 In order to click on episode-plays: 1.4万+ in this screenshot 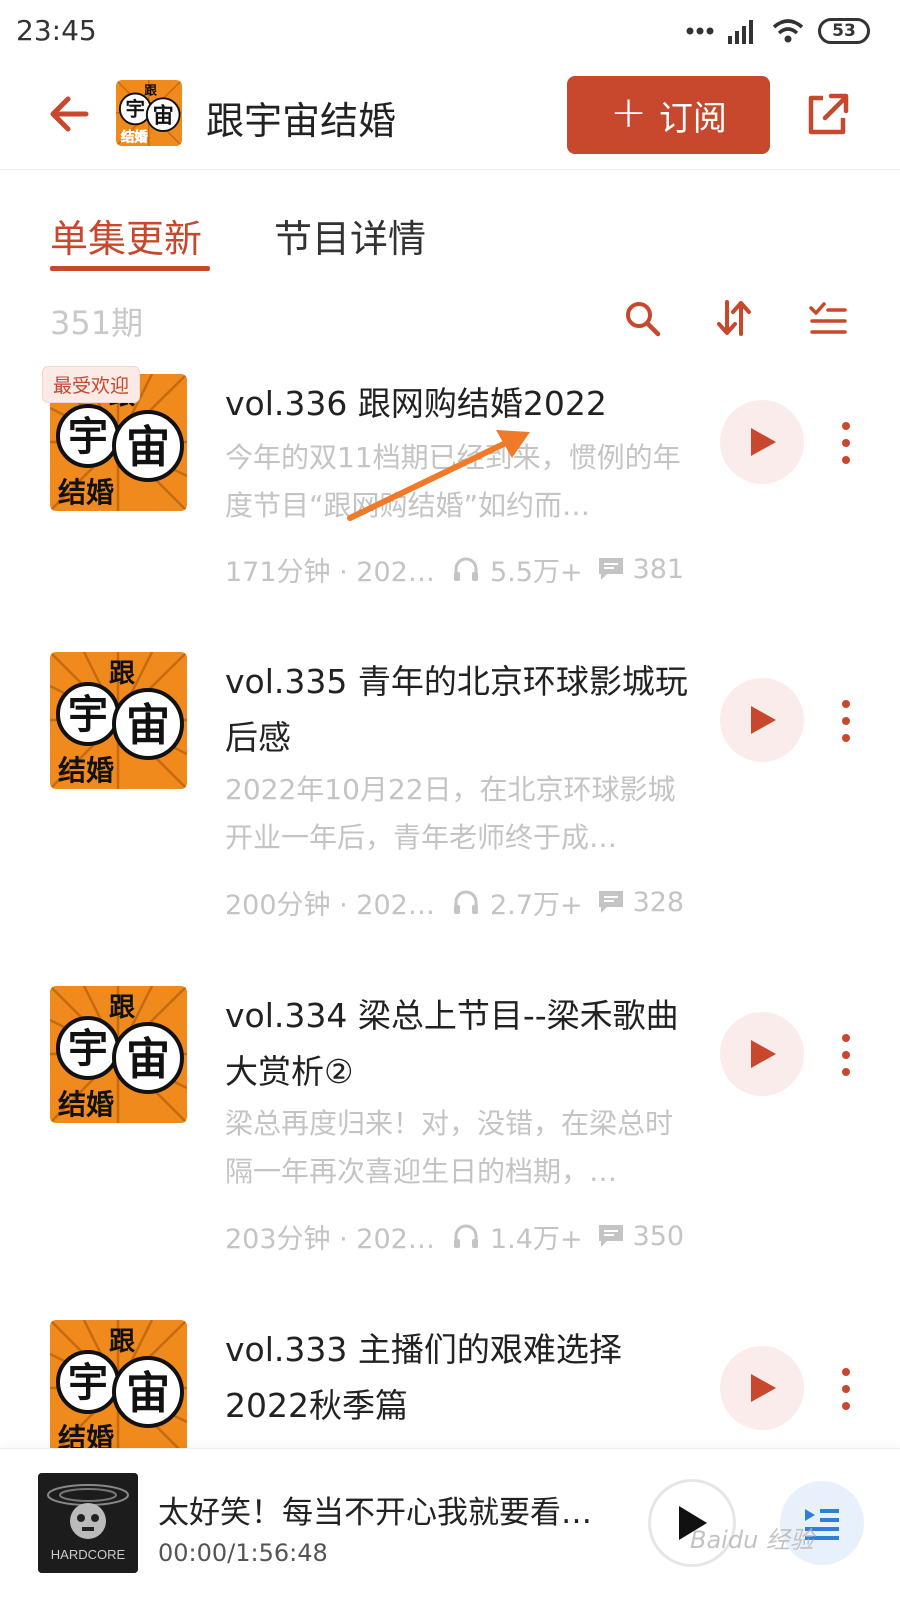, I will do `click(536, 1239)`.